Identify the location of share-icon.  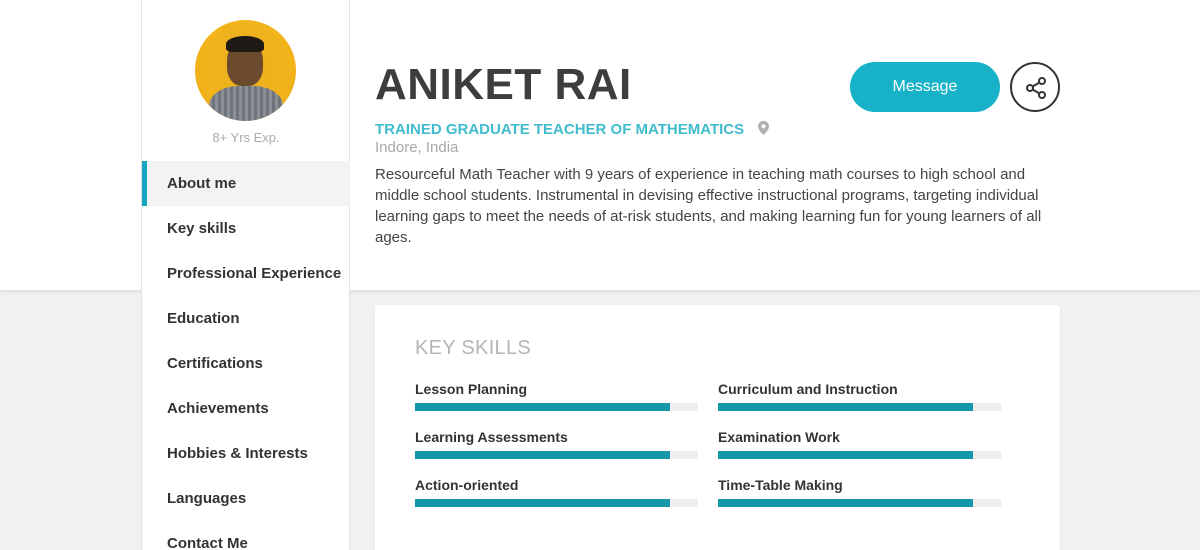
(1036, 88).